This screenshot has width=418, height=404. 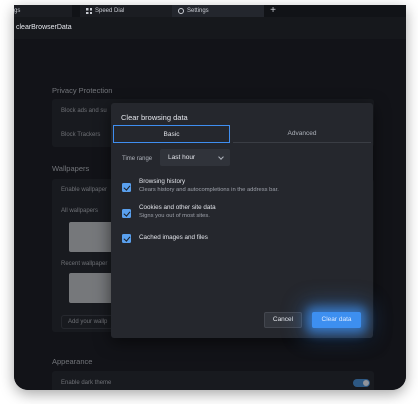 I want to click on tab-basic: Basic, so click(x=171, y=134).